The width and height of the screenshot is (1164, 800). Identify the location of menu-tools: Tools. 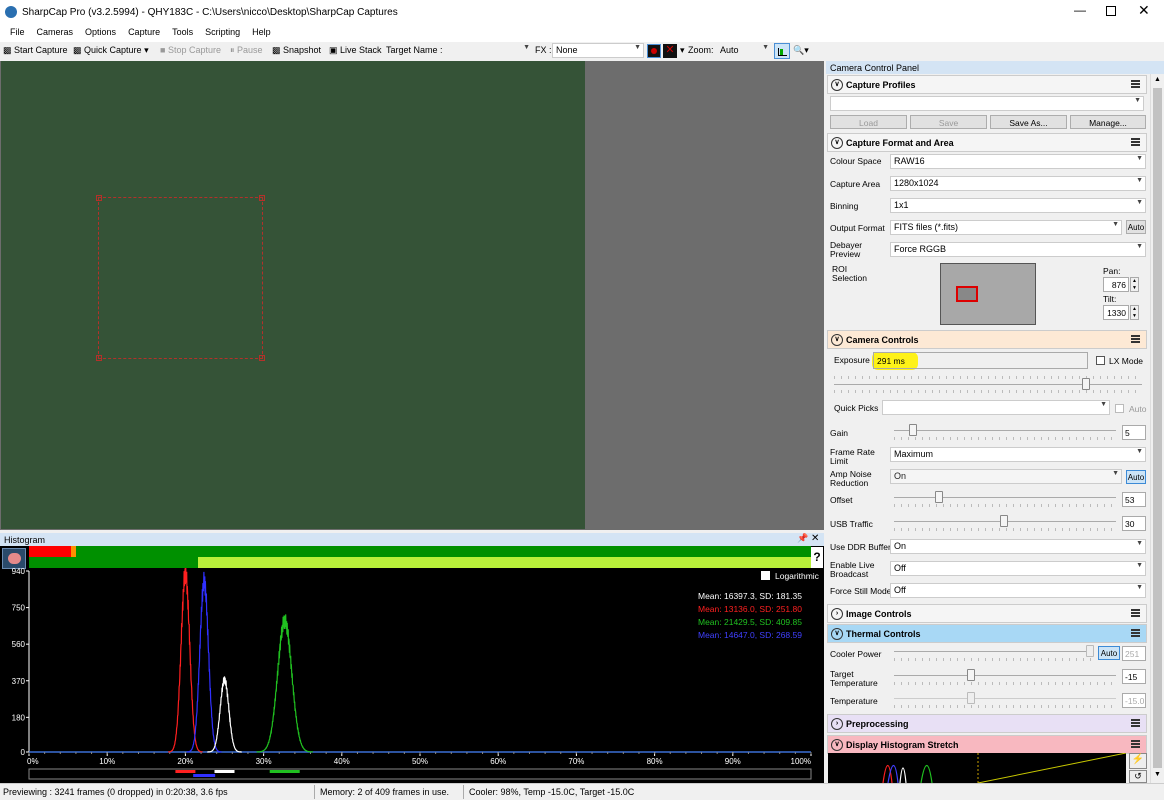
(182, 31).